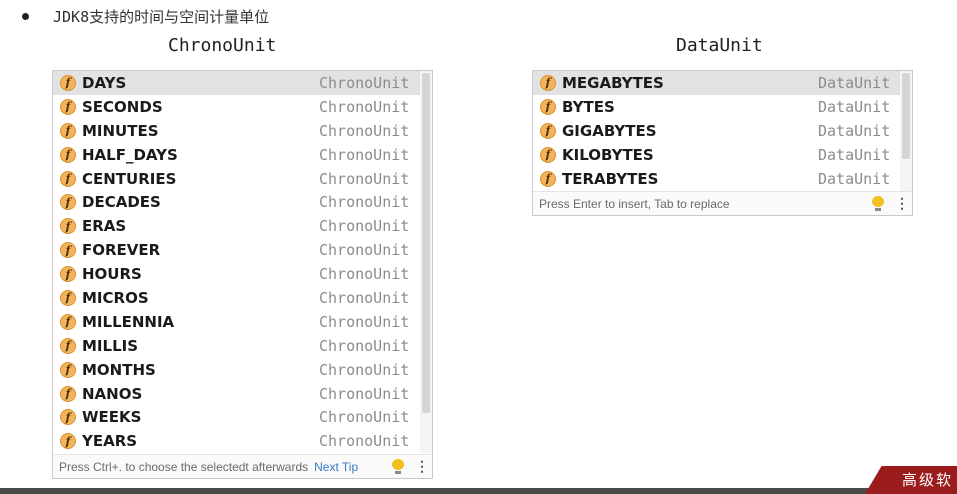 The height and width of the screenshot is (494, 957). Describe the element at coordinates (128, 321) in the screenshot. I see `completion-item-name: MILLENNIA` at that location.